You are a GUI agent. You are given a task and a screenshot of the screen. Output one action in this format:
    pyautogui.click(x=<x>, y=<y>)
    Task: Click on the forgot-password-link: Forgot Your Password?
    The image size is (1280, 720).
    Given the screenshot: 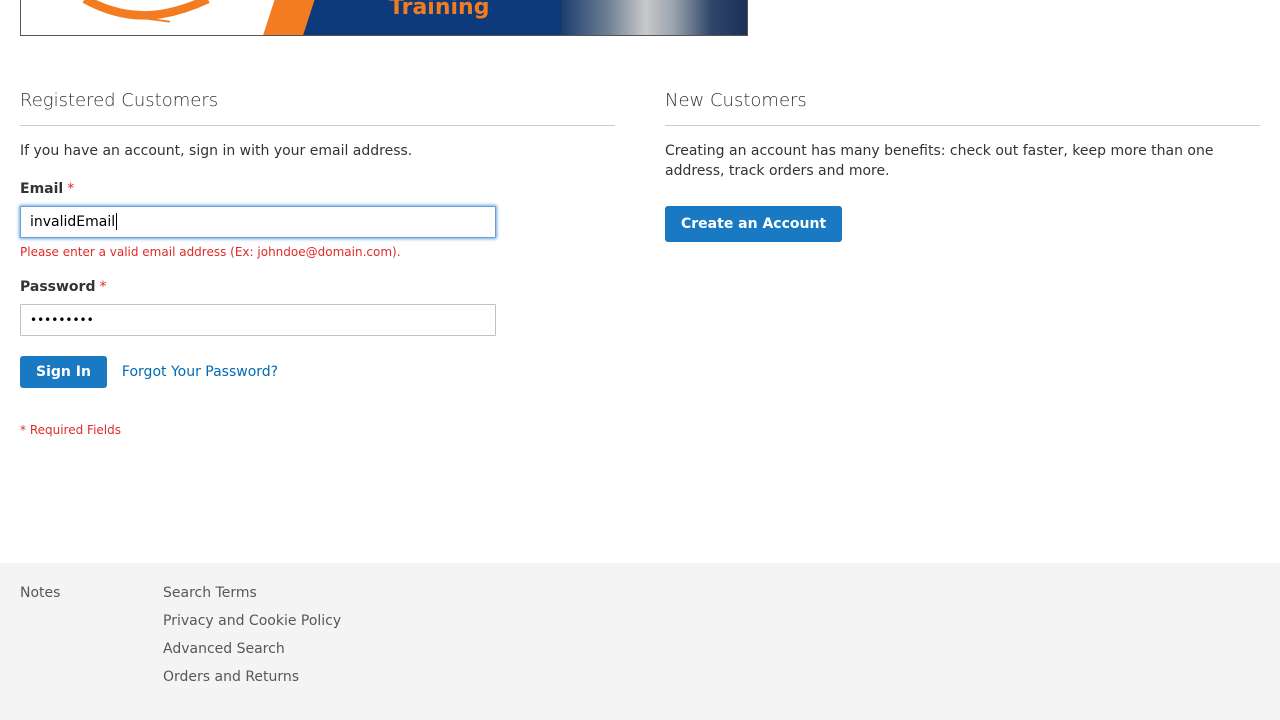 What is the action you would take?
    pyautogui.click(x=200, y=372)
    